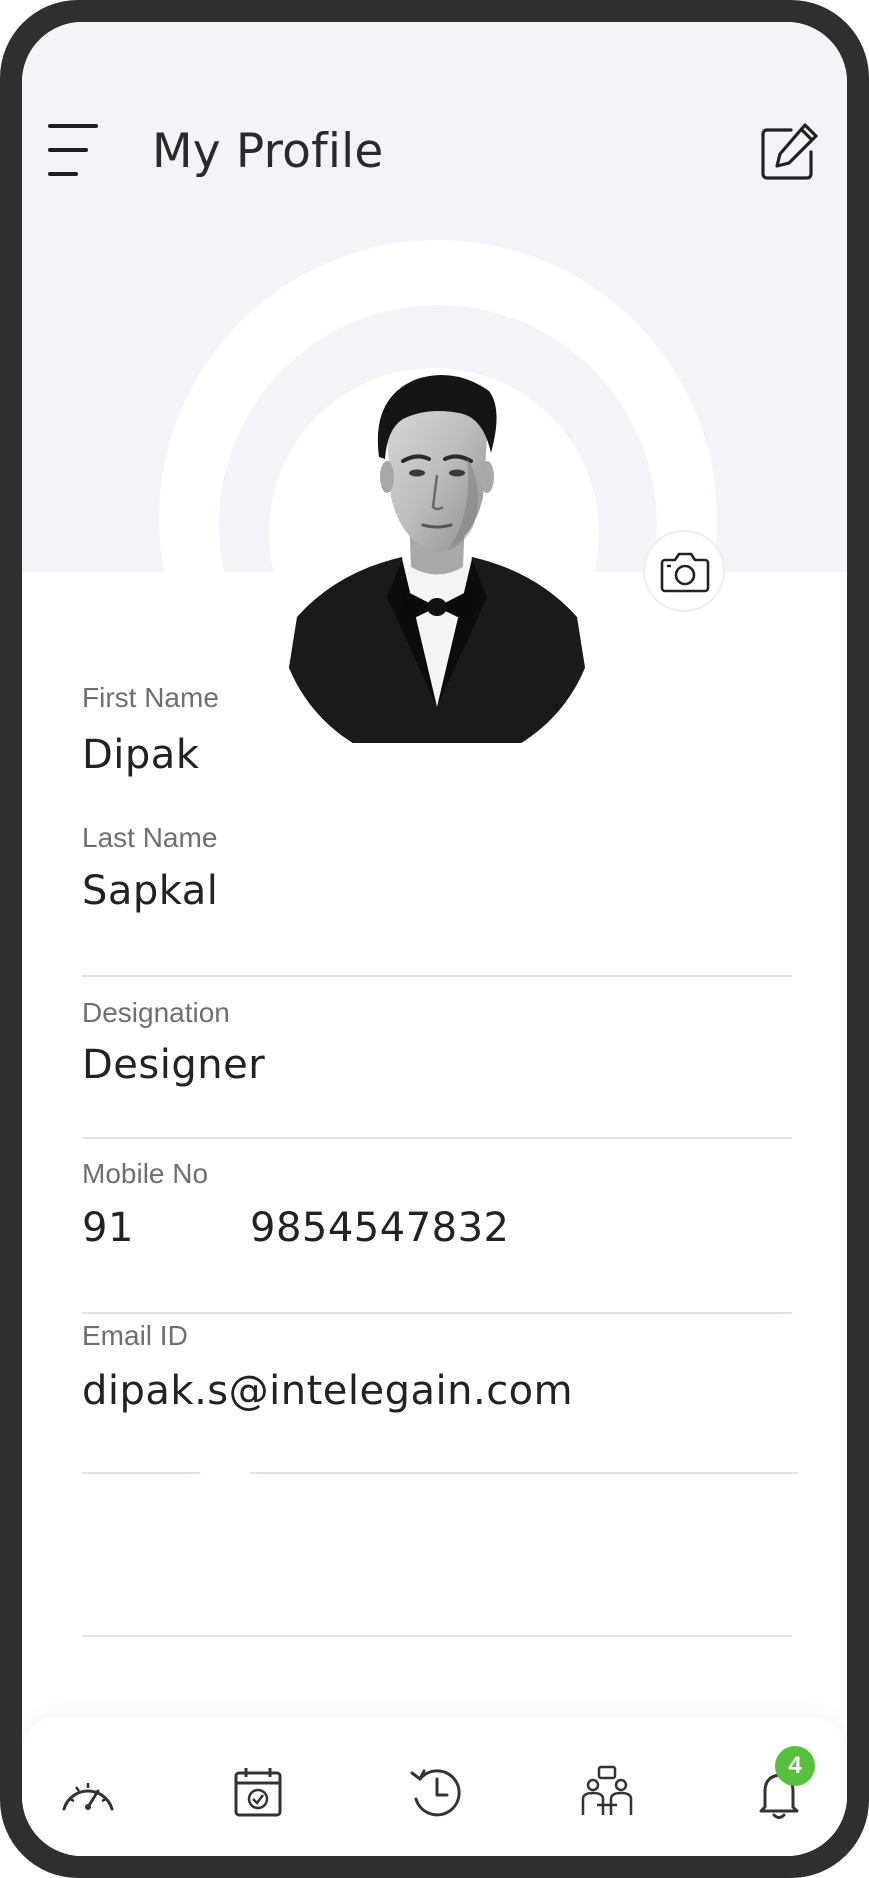 The width and height of the screenshot is (869, 1878). Describe the element at coordinates (81, 157) in the screenshot. I see `hamburger-menu-icon` at that location.